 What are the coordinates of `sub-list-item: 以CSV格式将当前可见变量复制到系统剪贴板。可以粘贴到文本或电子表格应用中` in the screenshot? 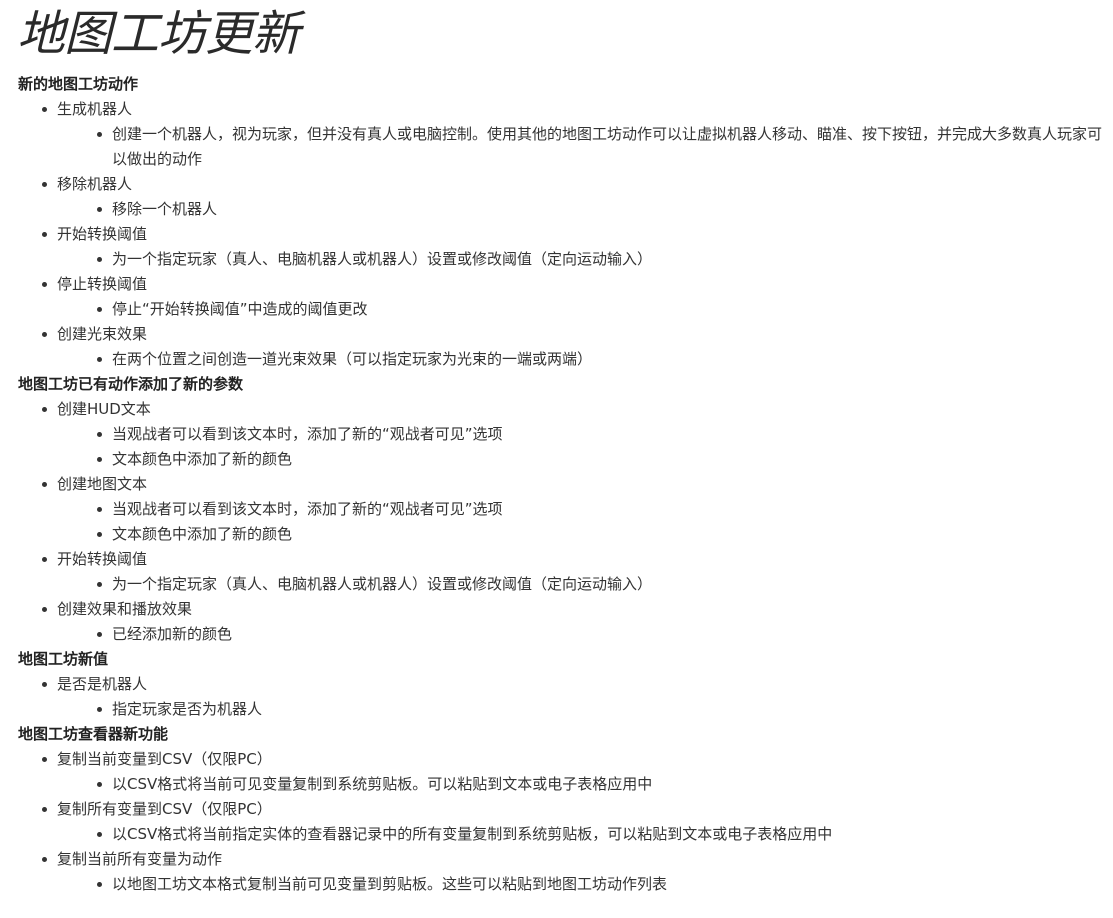 It's located at (556, 784).